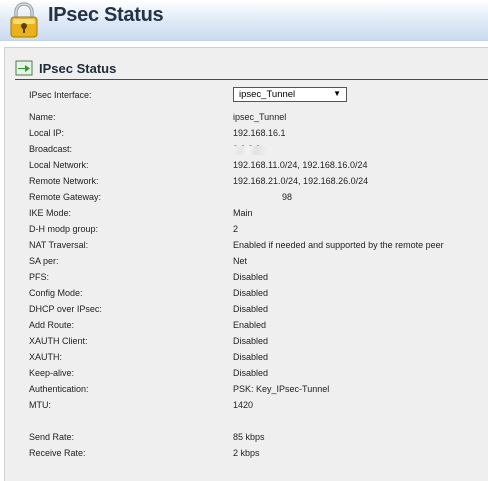 This screenshot has height=481, width=488. I want to click on receive-rate-label: Receive Rate:, so click(57, 453).